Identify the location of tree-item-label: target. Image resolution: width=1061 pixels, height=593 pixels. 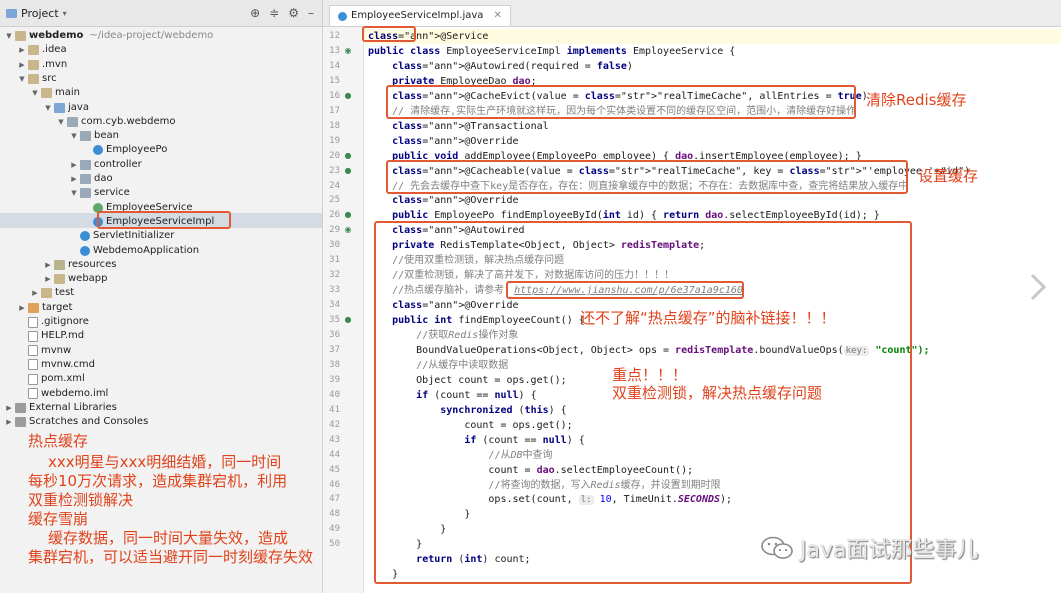
(57, 307).